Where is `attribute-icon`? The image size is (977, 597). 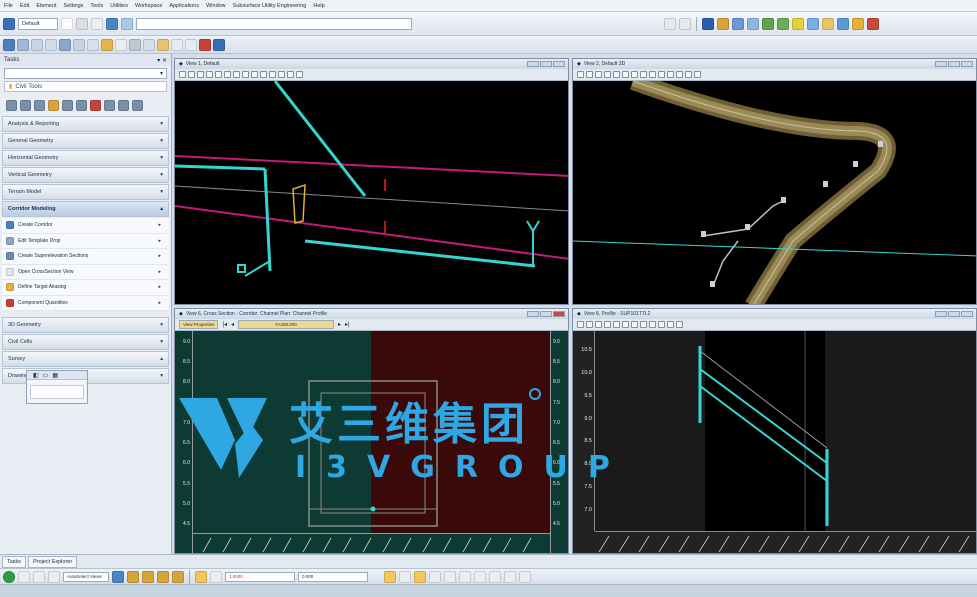 attribute-icon is located at coordinates (51, 44).